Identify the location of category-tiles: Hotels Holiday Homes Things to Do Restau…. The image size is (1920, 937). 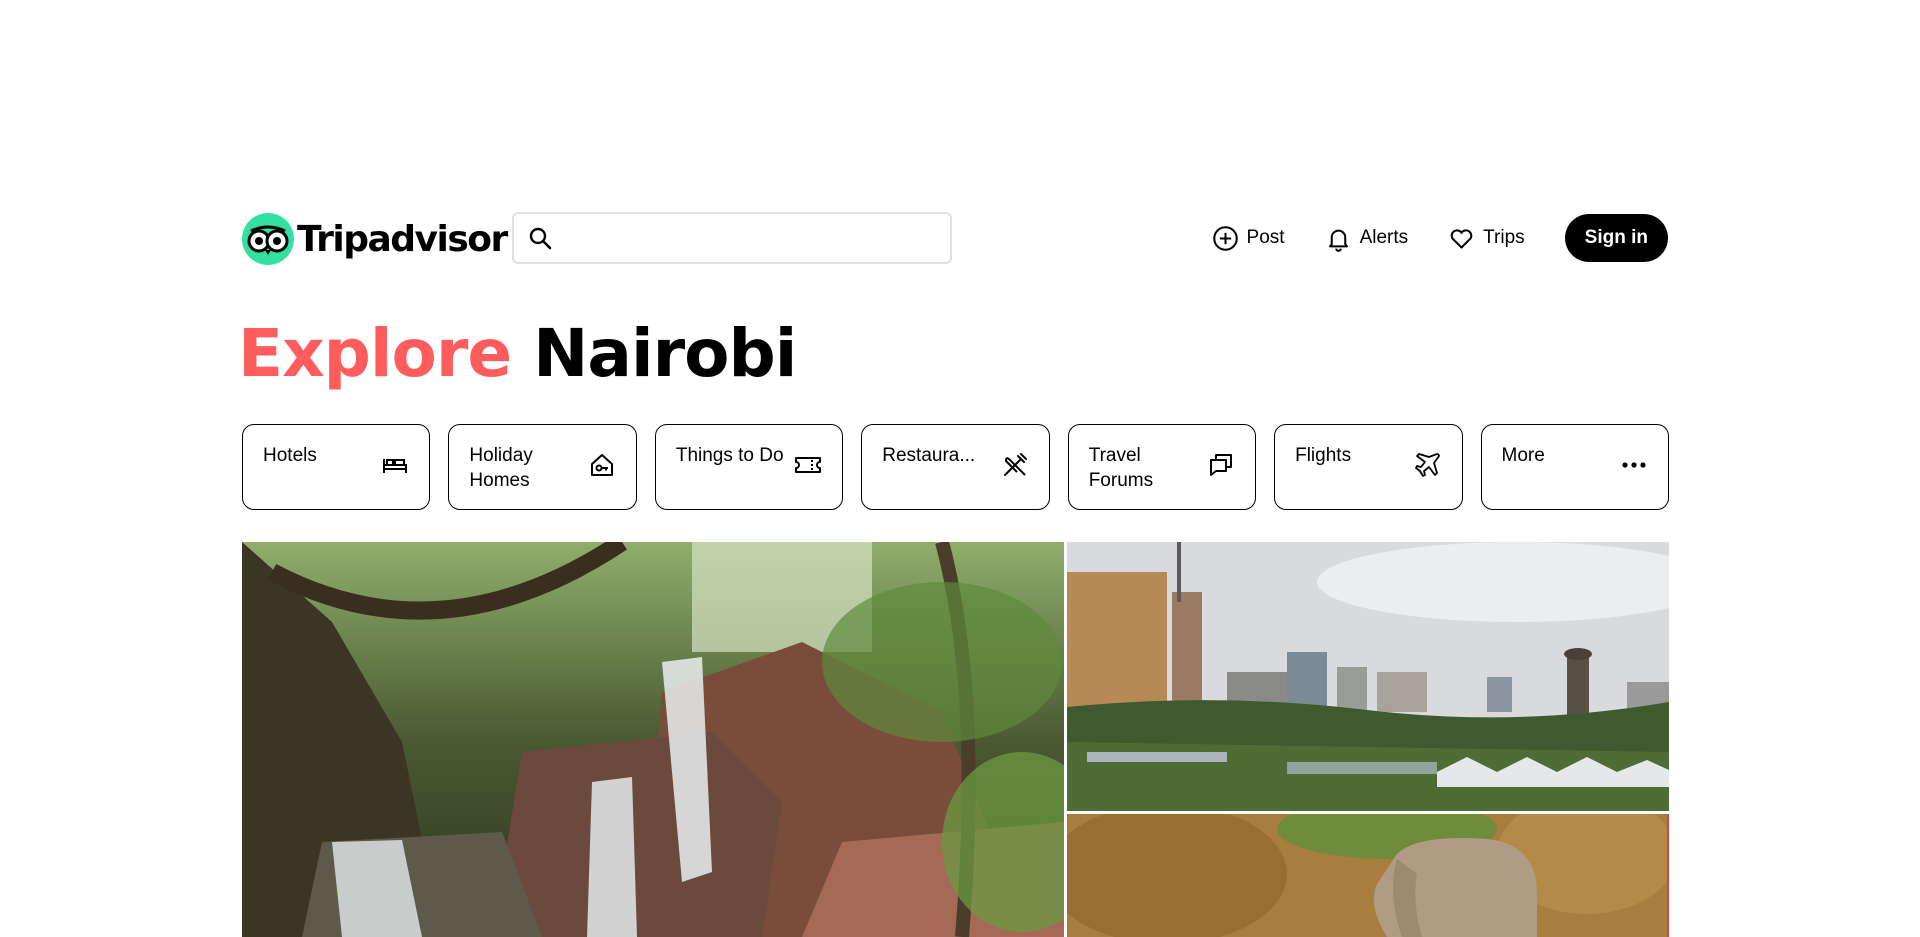
(955, 467).